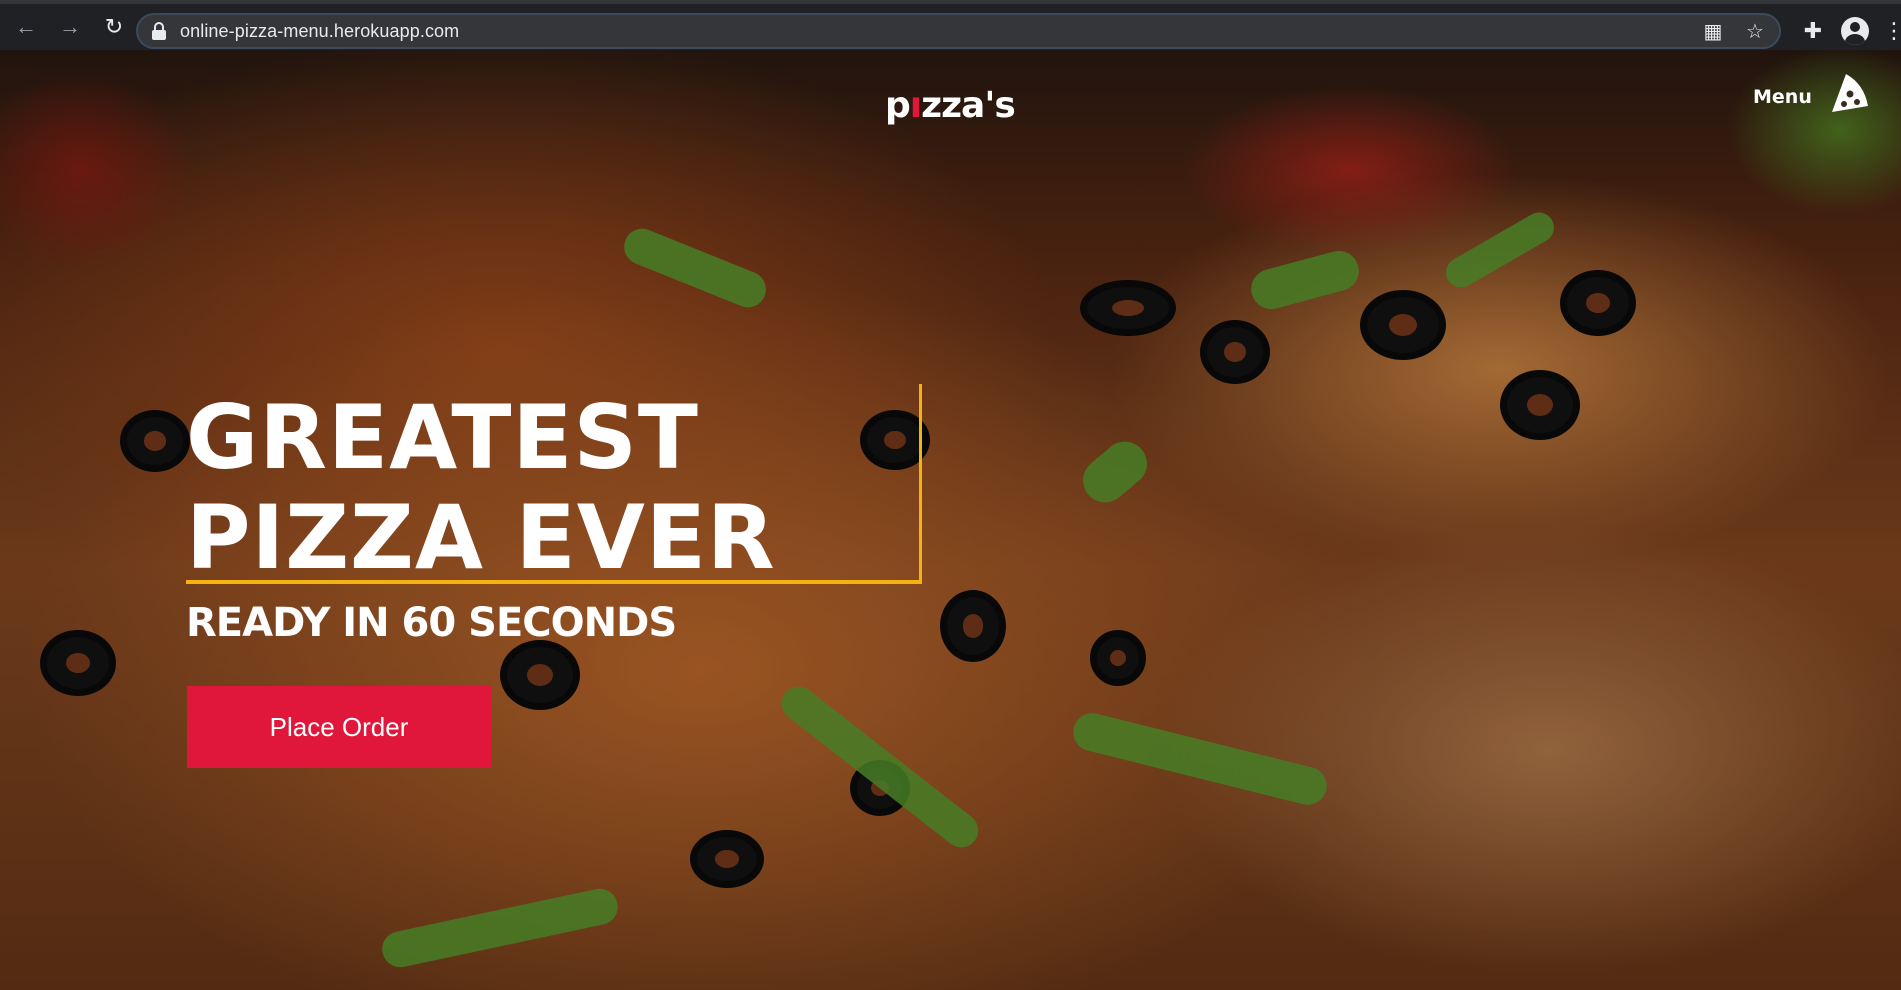  Describe the element at coordinates (1847, 93) in the screenshot. I see `pizza-slice-icon` at that location.